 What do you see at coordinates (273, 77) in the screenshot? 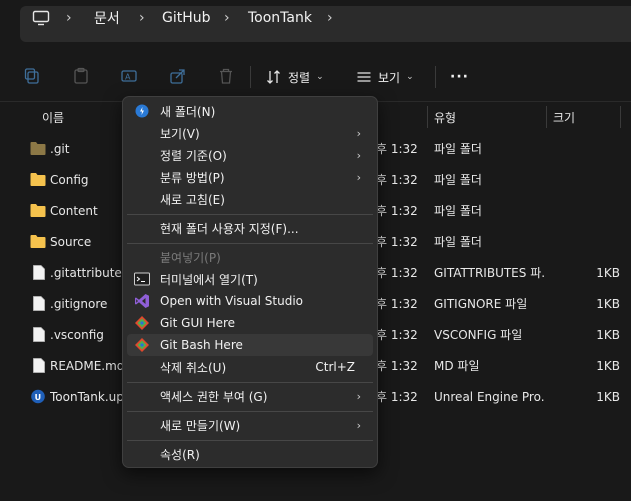
I see `sort-icon` at bounding box center [273, 77].